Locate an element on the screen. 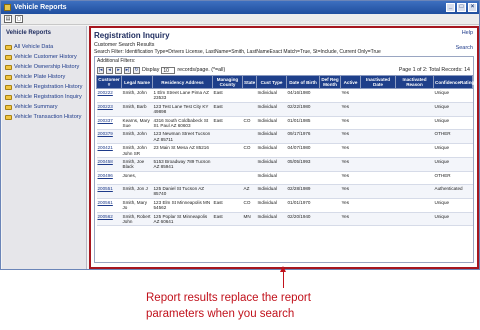 The width and height of the screenshot is (480, 330). table-cell: 123 Test Lane Test City KY 49898 is located at coordinates (182, 109).